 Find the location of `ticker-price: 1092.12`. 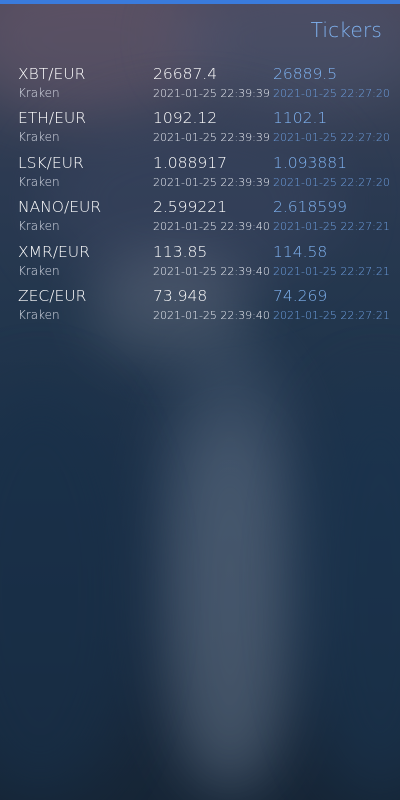

ticker-price: 1092.12 is located at coordinates (185, 118).